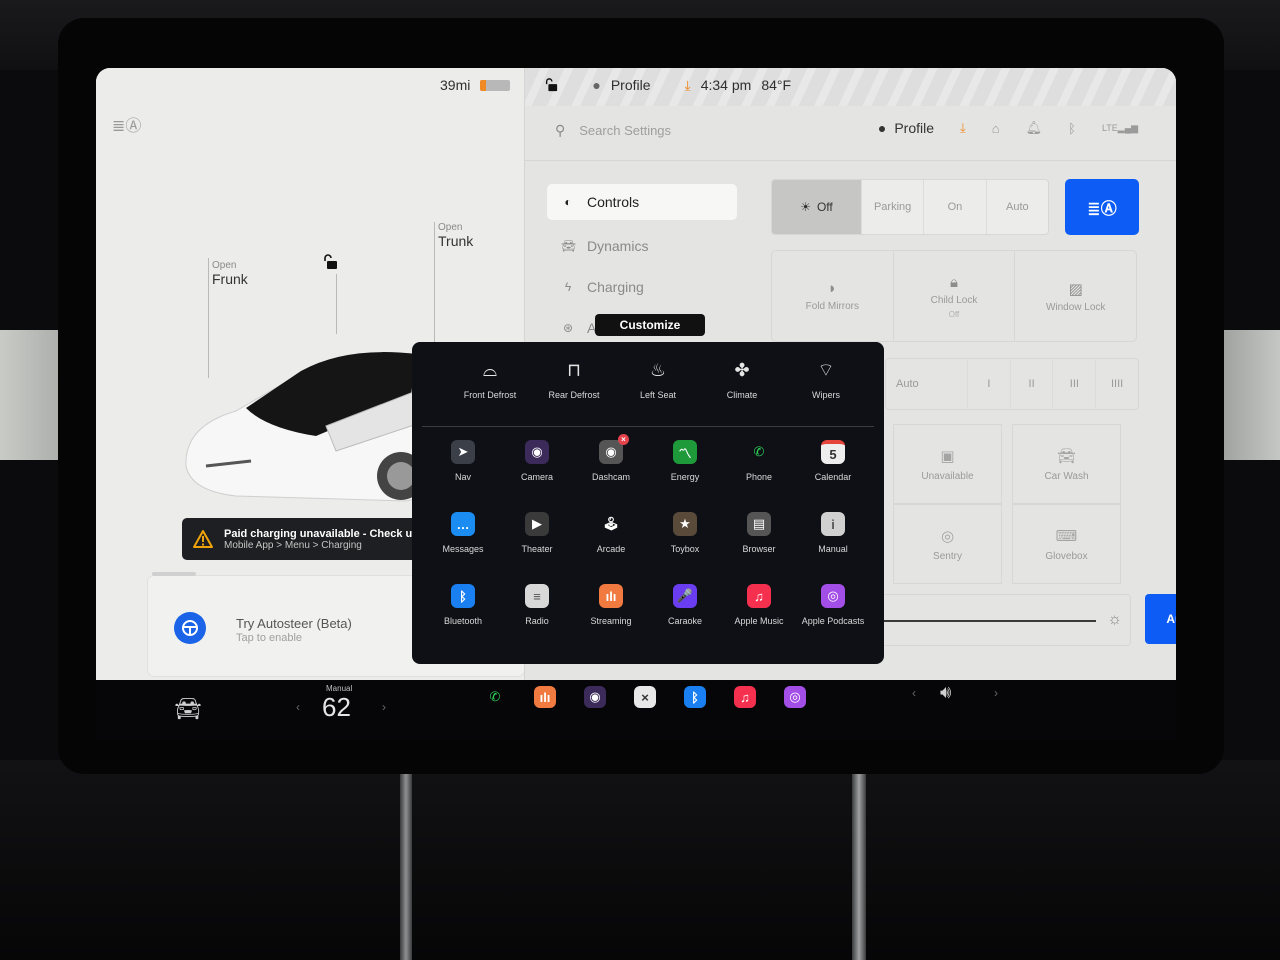 The image size is (1280, 960). What do you see at coordinates (926, 384) in the screenshot?
I see `wiper-auto-option: Auto` at bounding box center [926, 384].